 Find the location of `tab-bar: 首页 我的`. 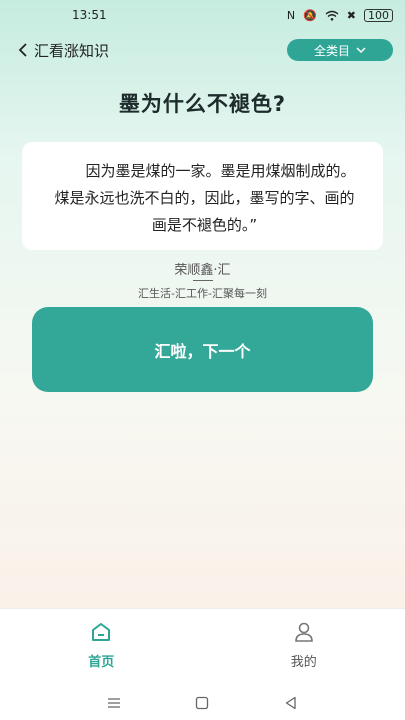

tab-bar: 首页 我的 is located at coordinates (202, 647).